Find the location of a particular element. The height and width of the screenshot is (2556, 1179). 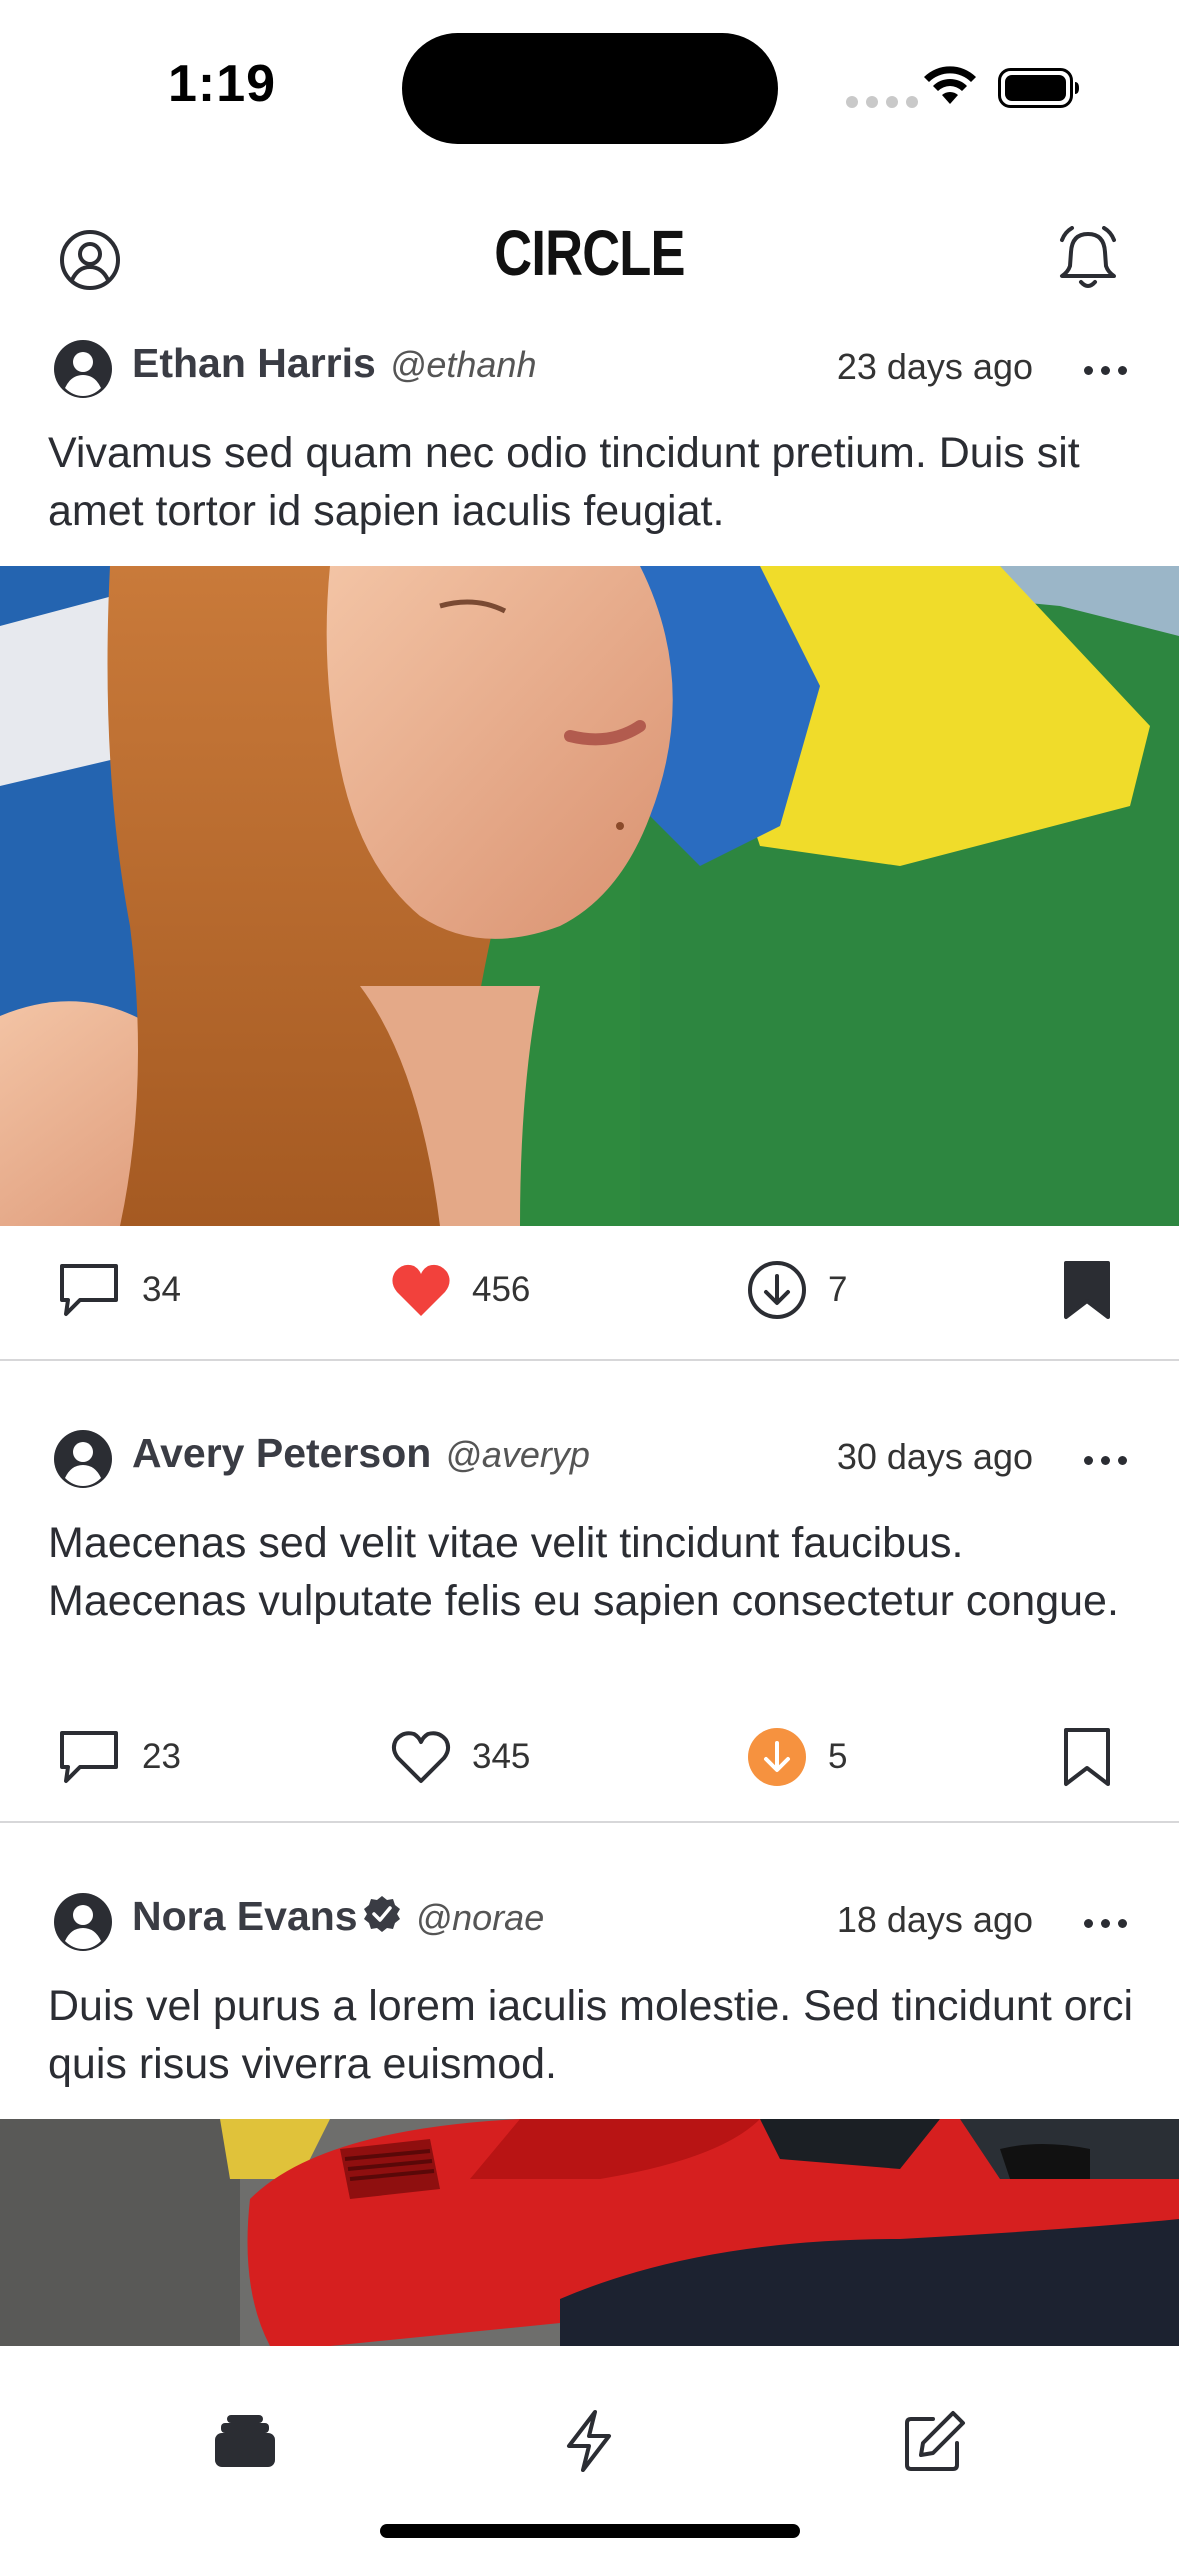

download-count: 7 is located at coordinates (838, 1289).